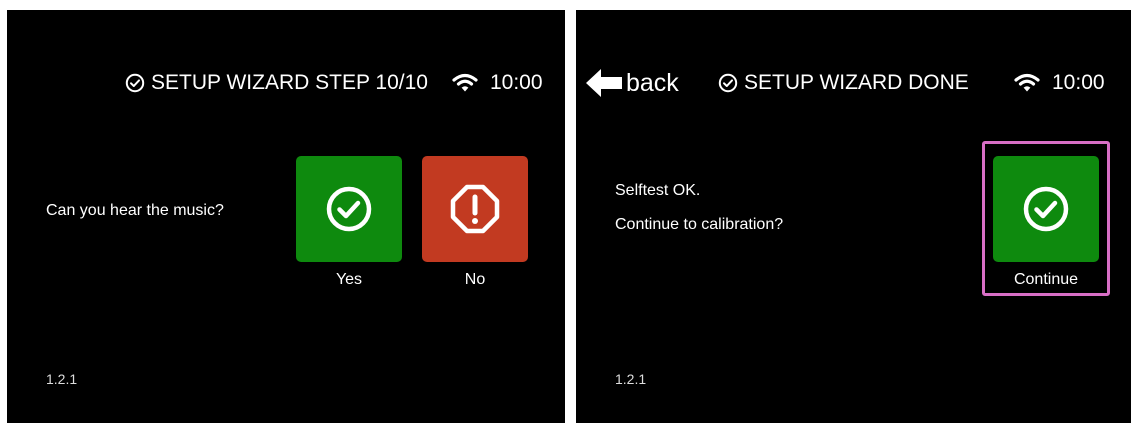  I want to click on calibration-prompt: Continue to calibration?, so click(699, 224).